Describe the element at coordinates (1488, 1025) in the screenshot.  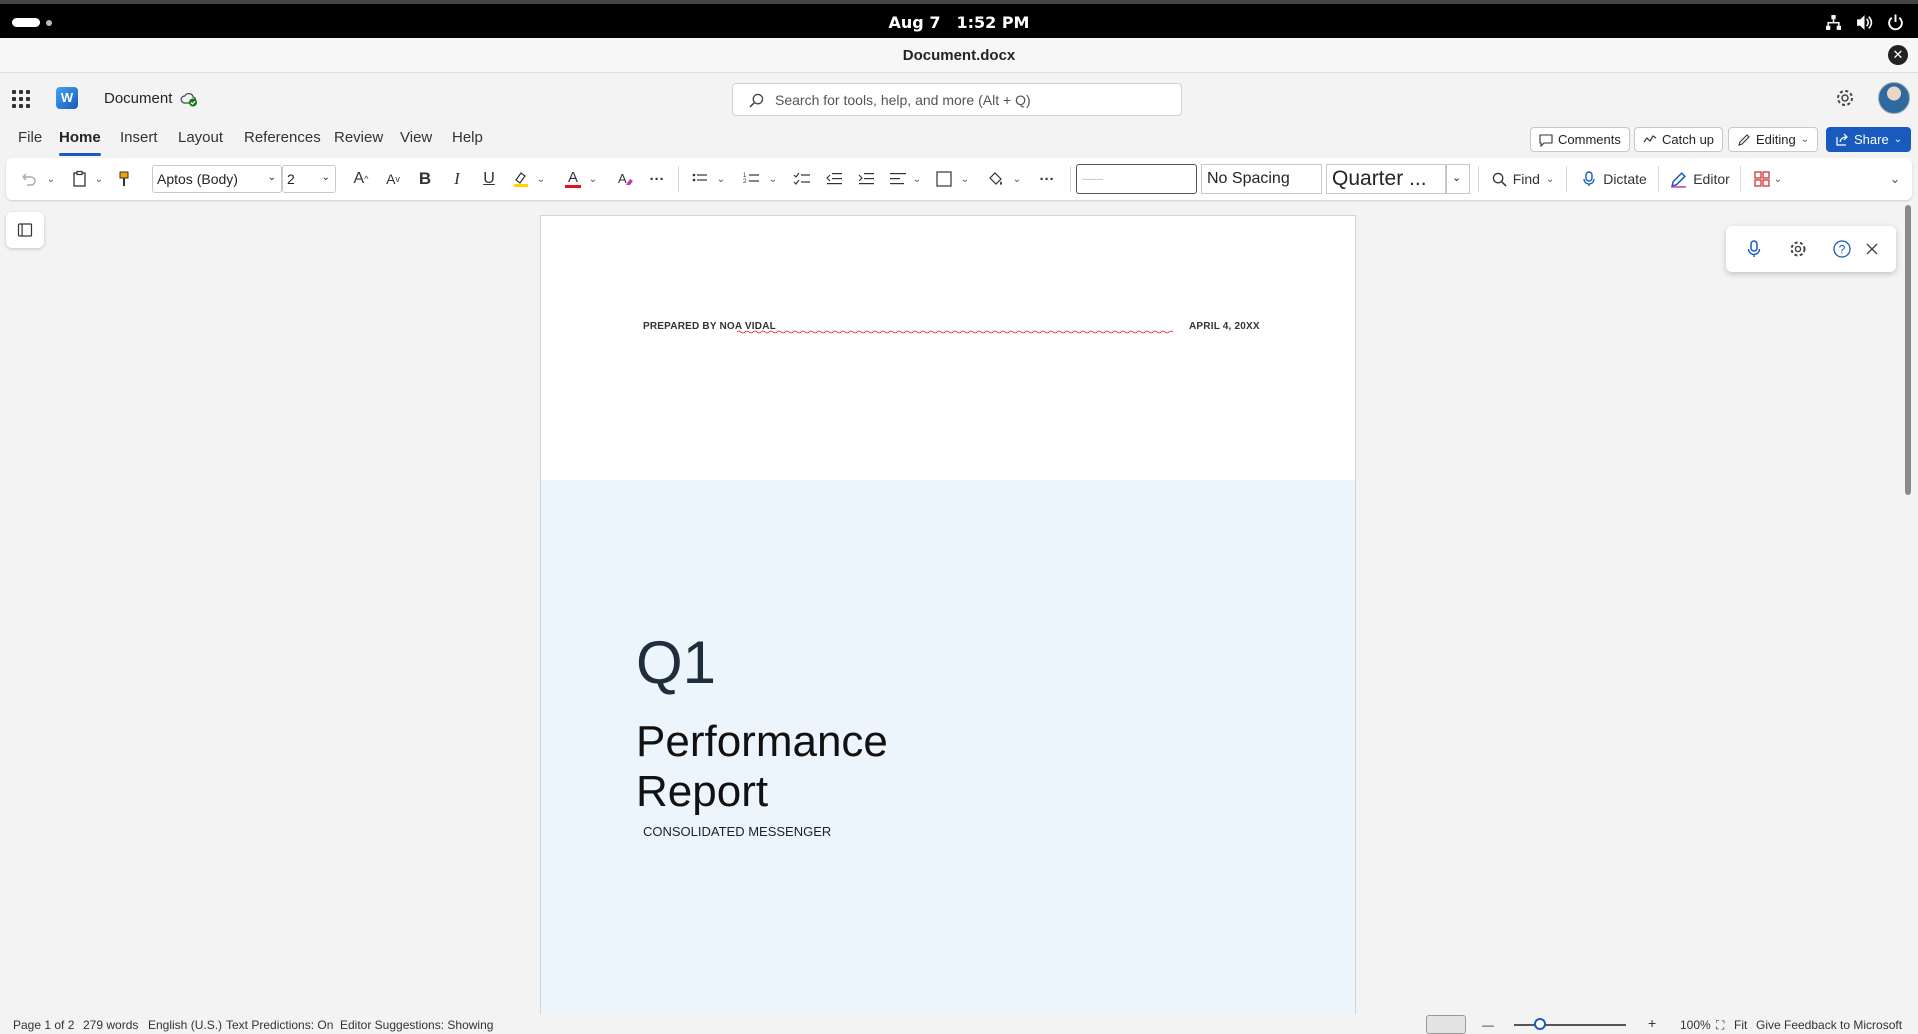
I see `zoom-out-button: —` at that location.